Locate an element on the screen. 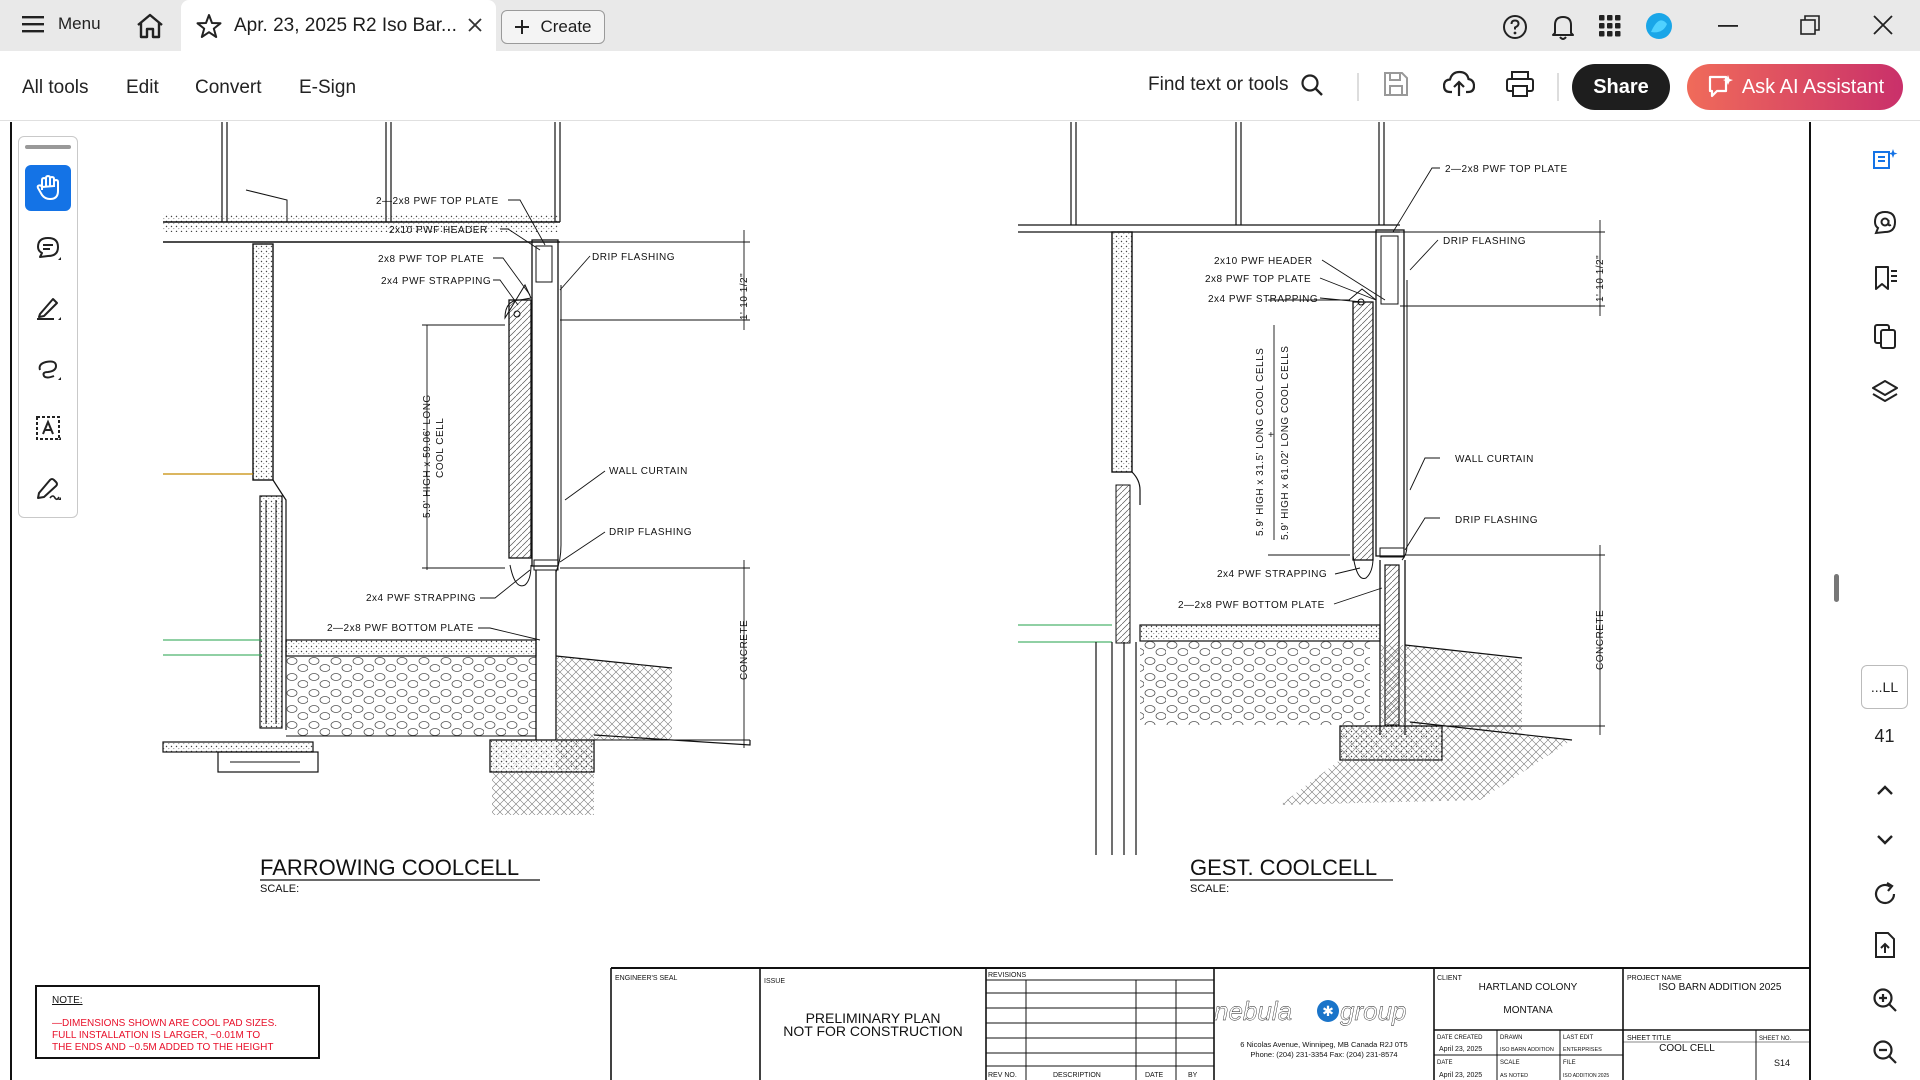 The width and height of the screenshot is (1920, 1080). project-name-label: PROJECT NAME is located at coordinates (1654, 978).